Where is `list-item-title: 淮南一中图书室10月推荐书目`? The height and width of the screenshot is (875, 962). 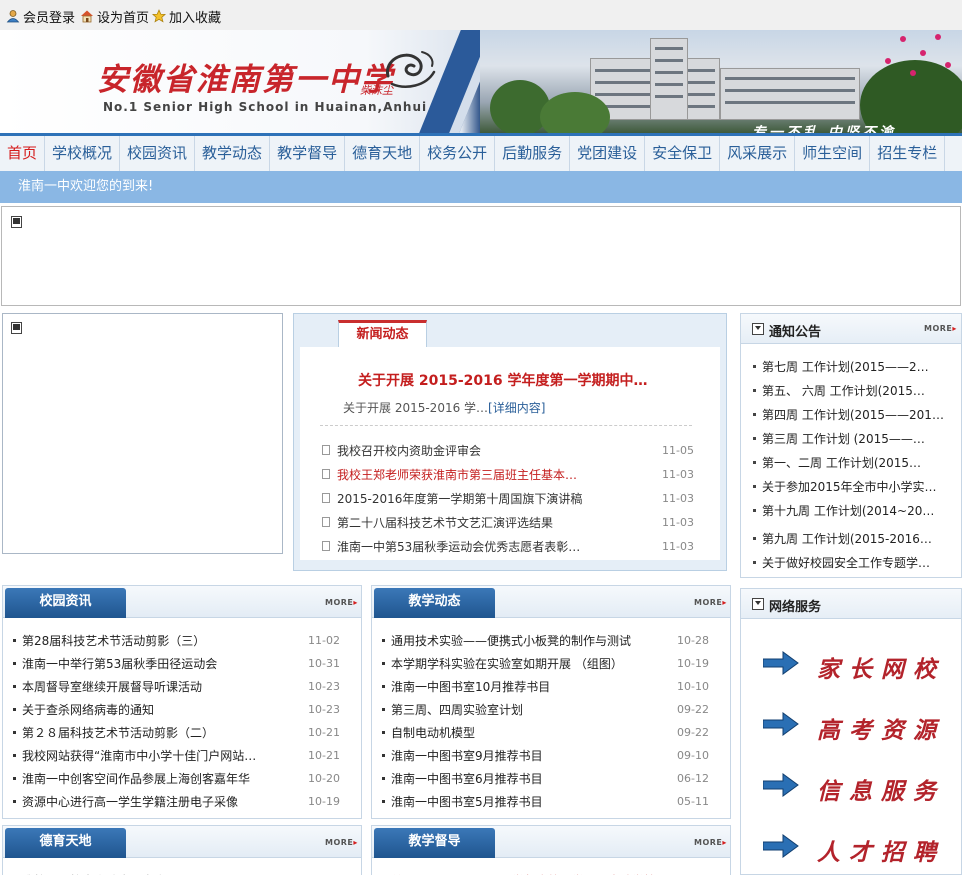 list-item-title: 淮南一中图书室10月推荐书目 is located at coordinates (534, 686).